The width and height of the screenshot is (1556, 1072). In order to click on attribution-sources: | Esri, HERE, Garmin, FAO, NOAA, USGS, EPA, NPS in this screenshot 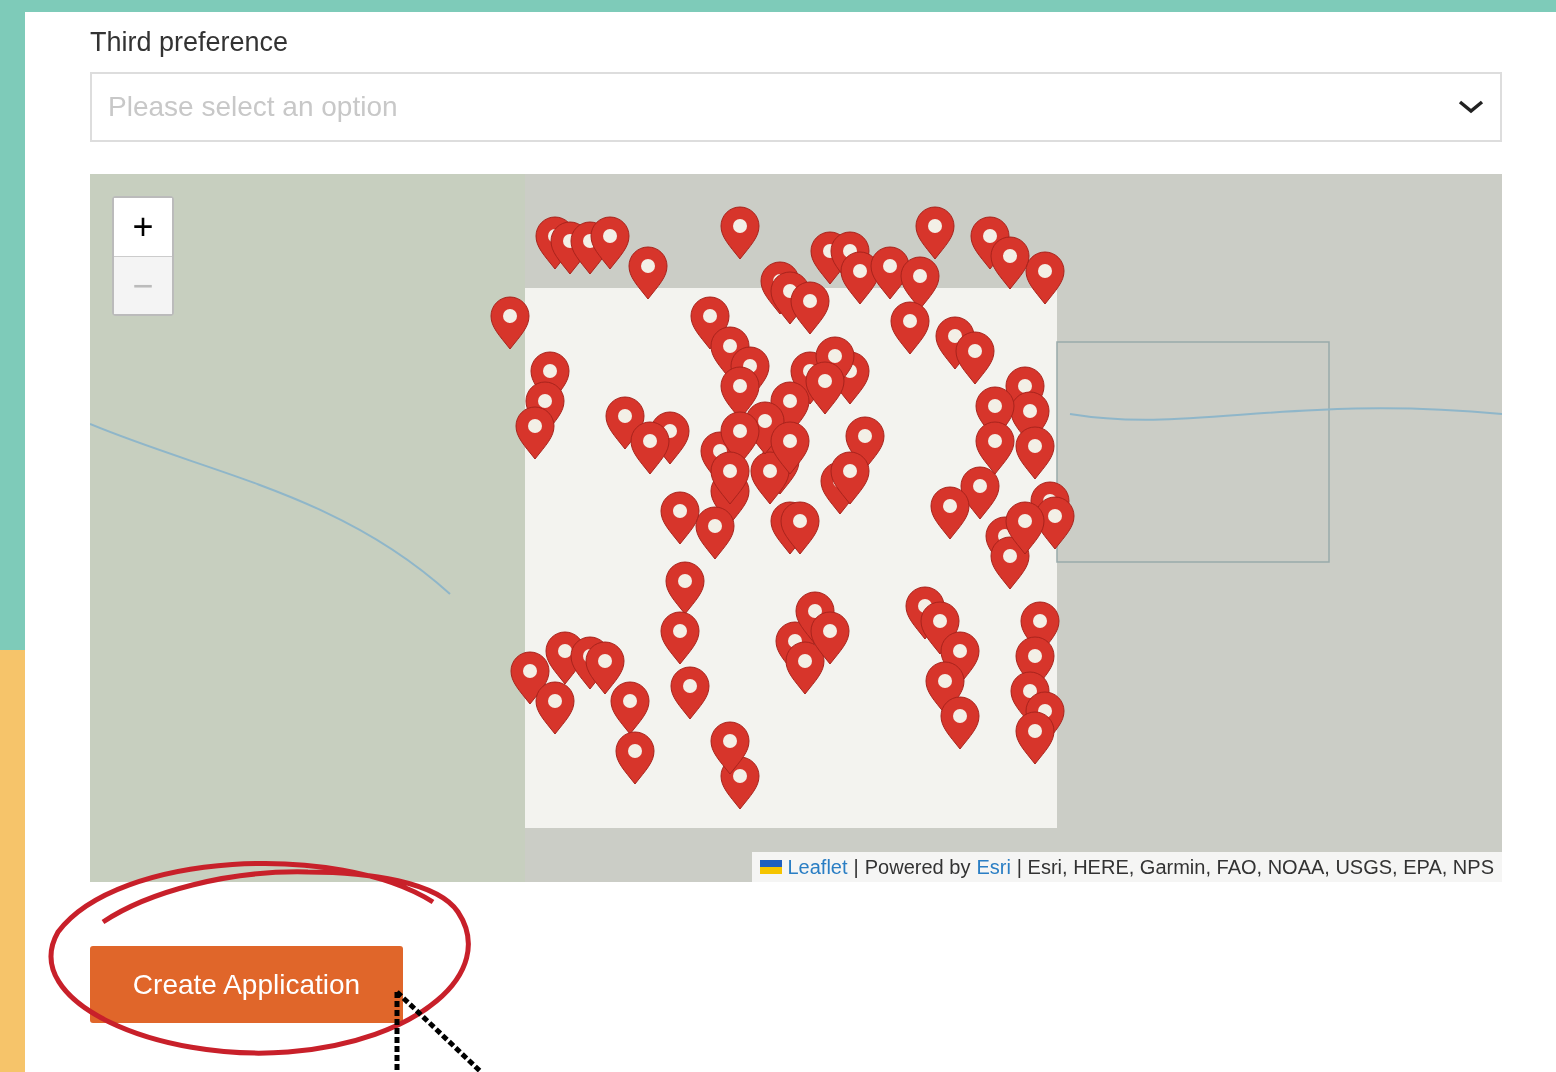, I will do `click(1255, 867)`.